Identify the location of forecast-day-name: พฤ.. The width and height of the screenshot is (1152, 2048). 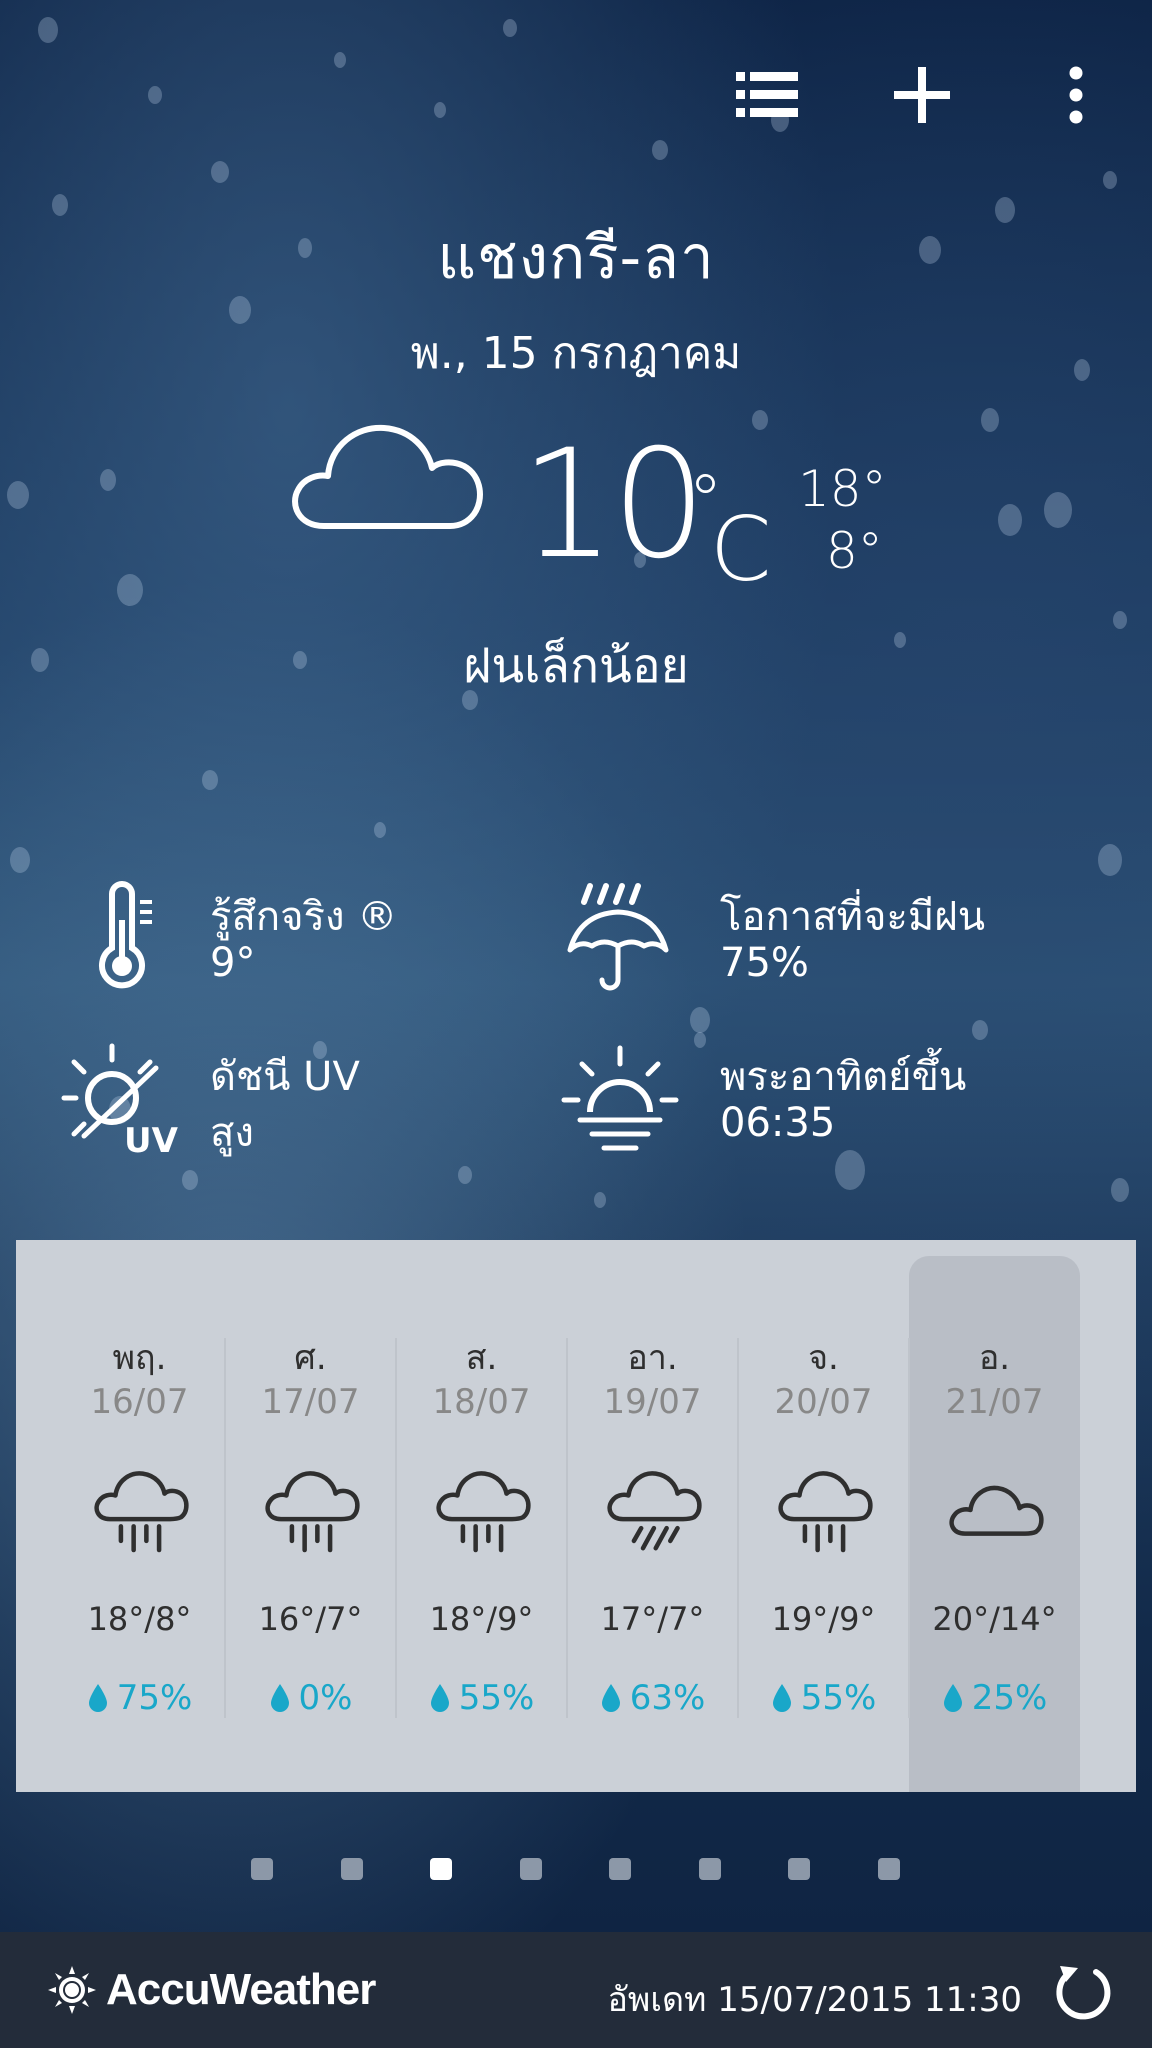
(139, 1358).